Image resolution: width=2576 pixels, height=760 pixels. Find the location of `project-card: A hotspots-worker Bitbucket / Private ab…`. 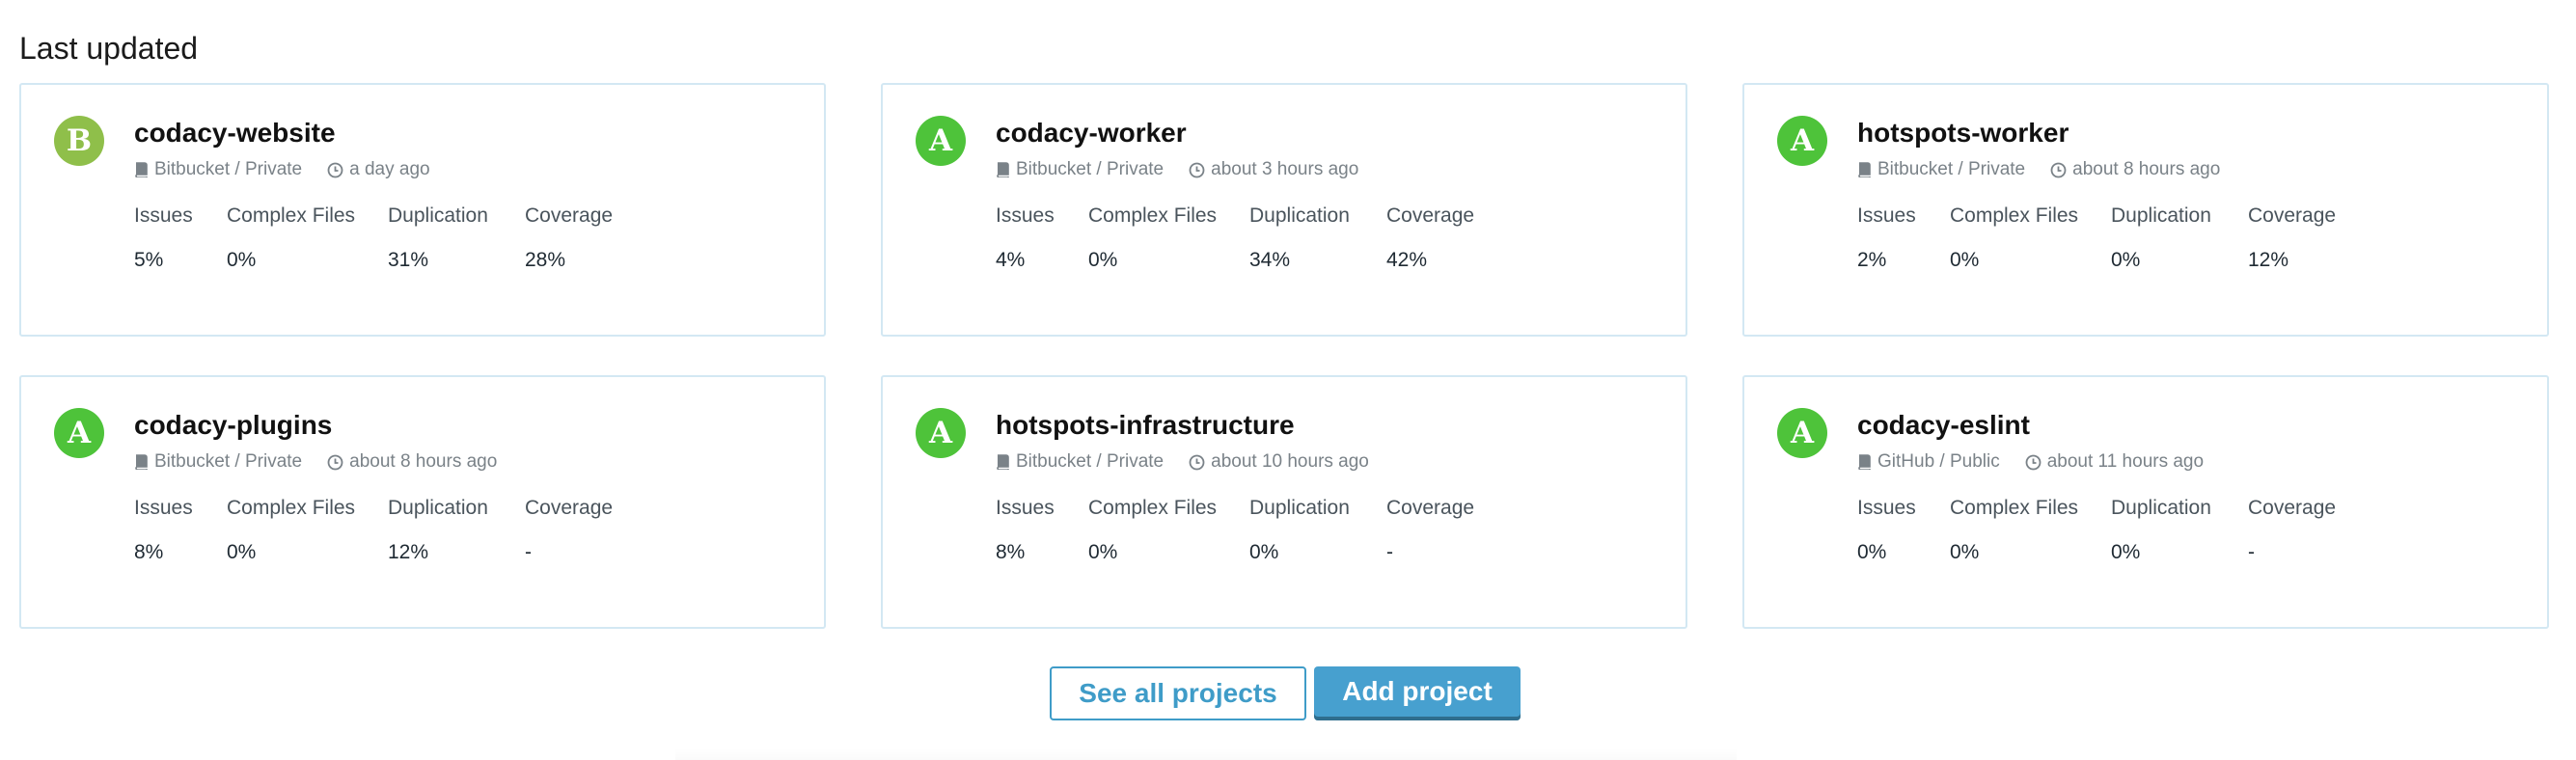

project-card: A hotspots-worker Bitbucket / Private ab… is located at coordinates (2146, 210).